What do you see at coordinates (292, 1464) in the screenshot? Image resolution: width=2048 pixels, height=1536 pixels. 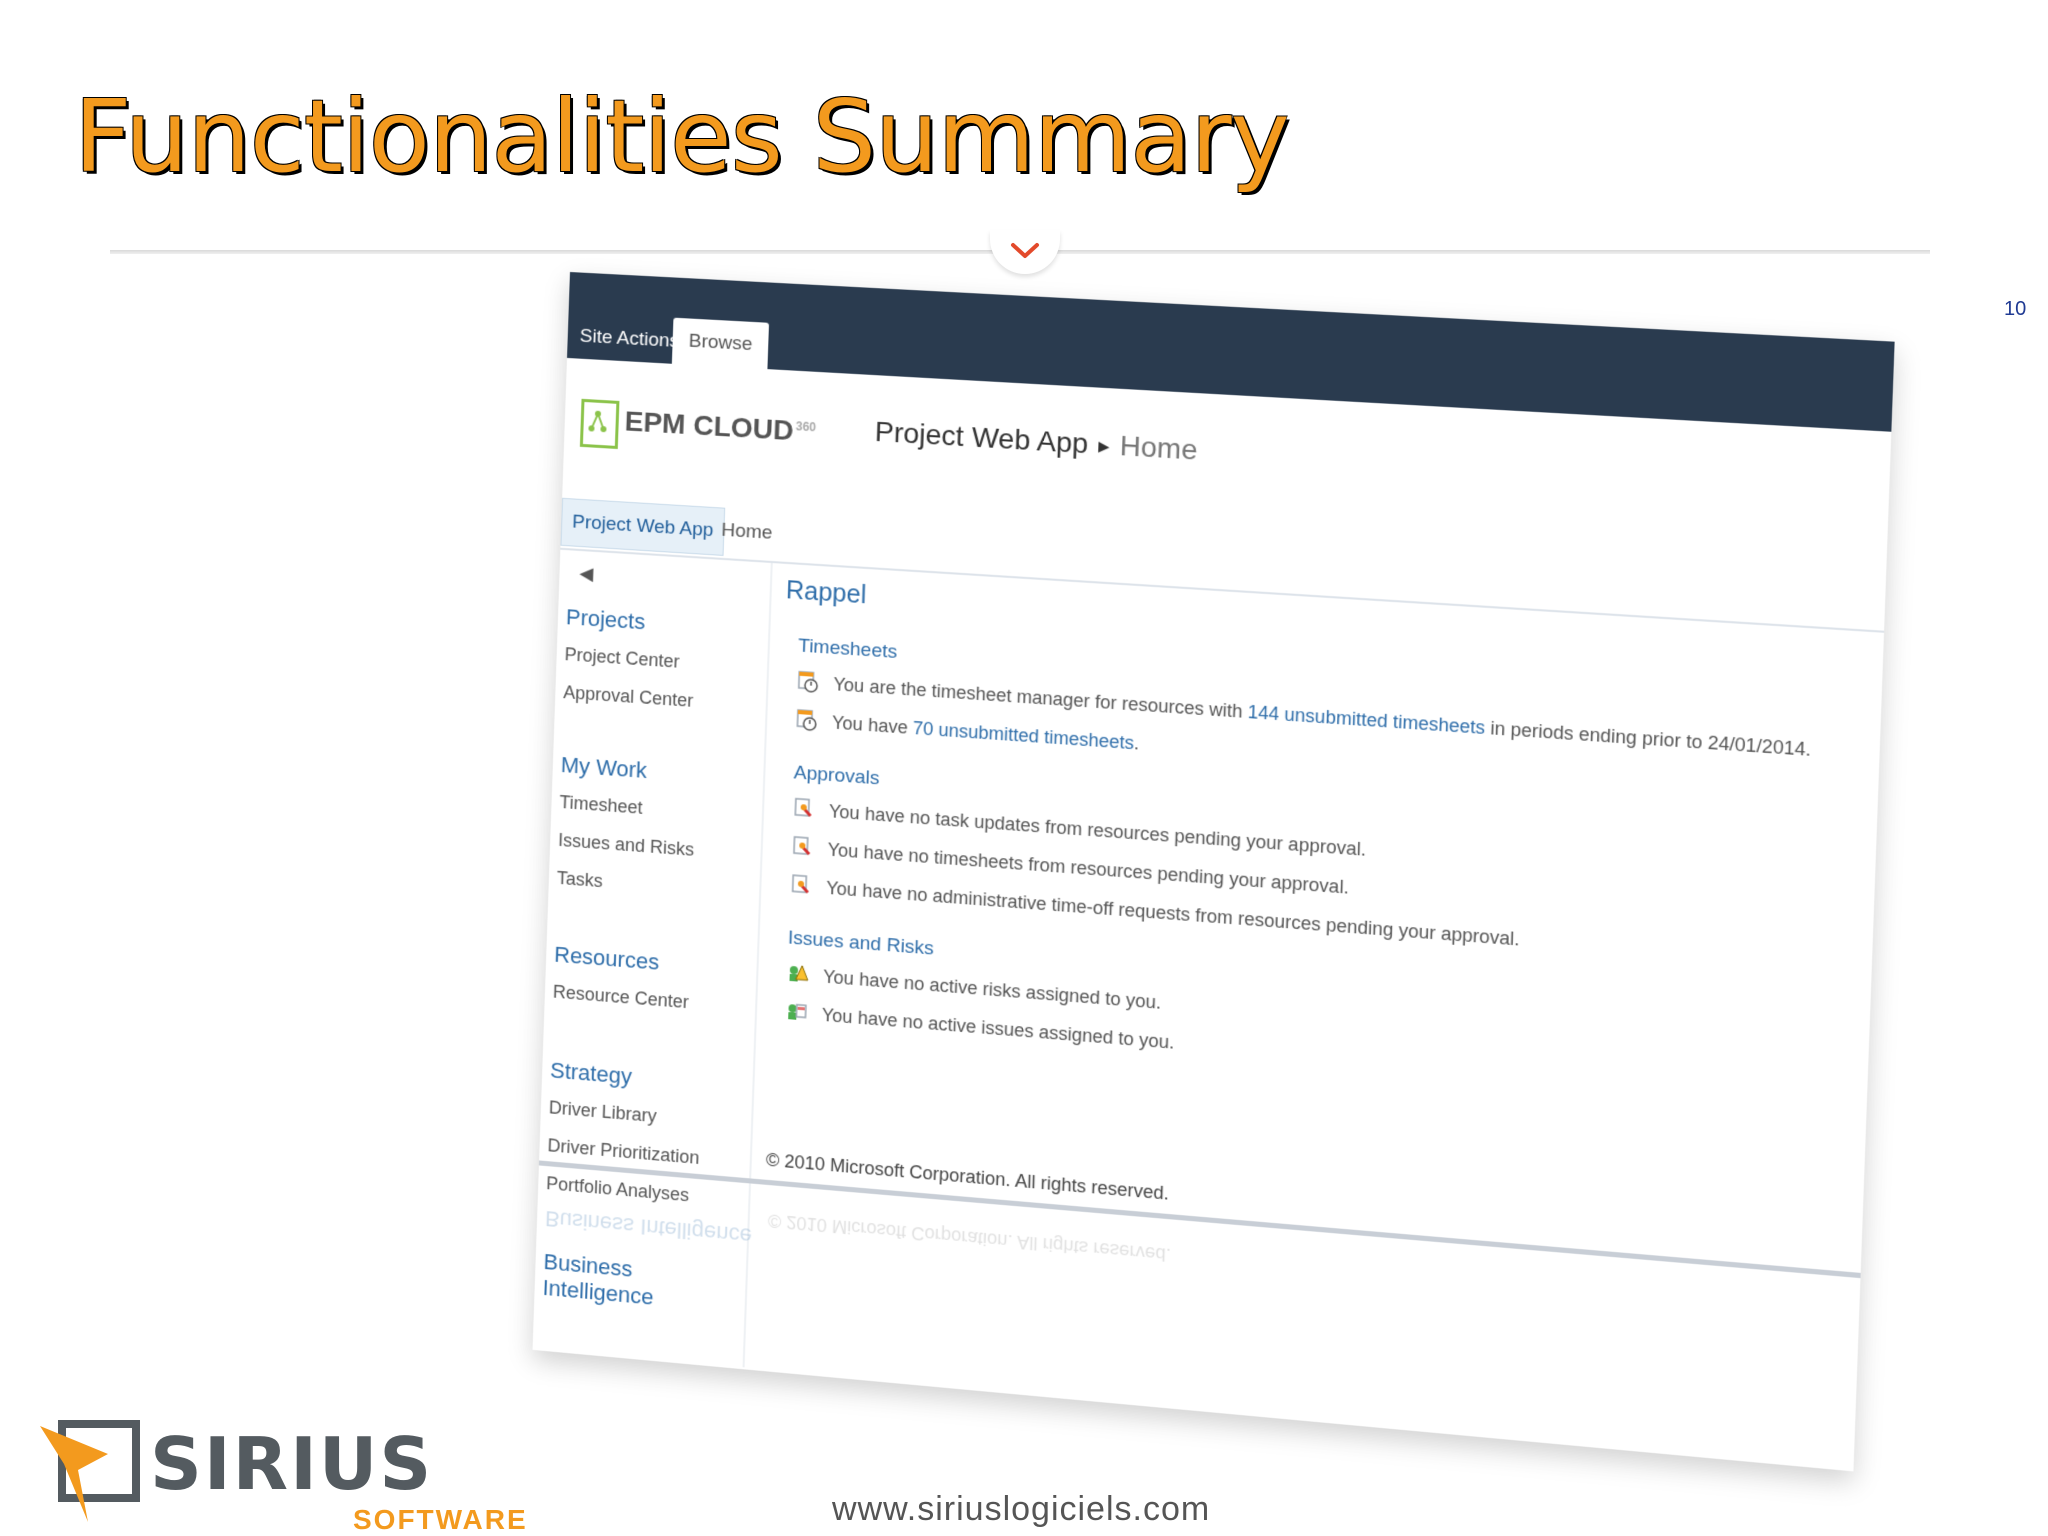 I see `brand-name: SIRIUS` at bounding box center [292, 1464].